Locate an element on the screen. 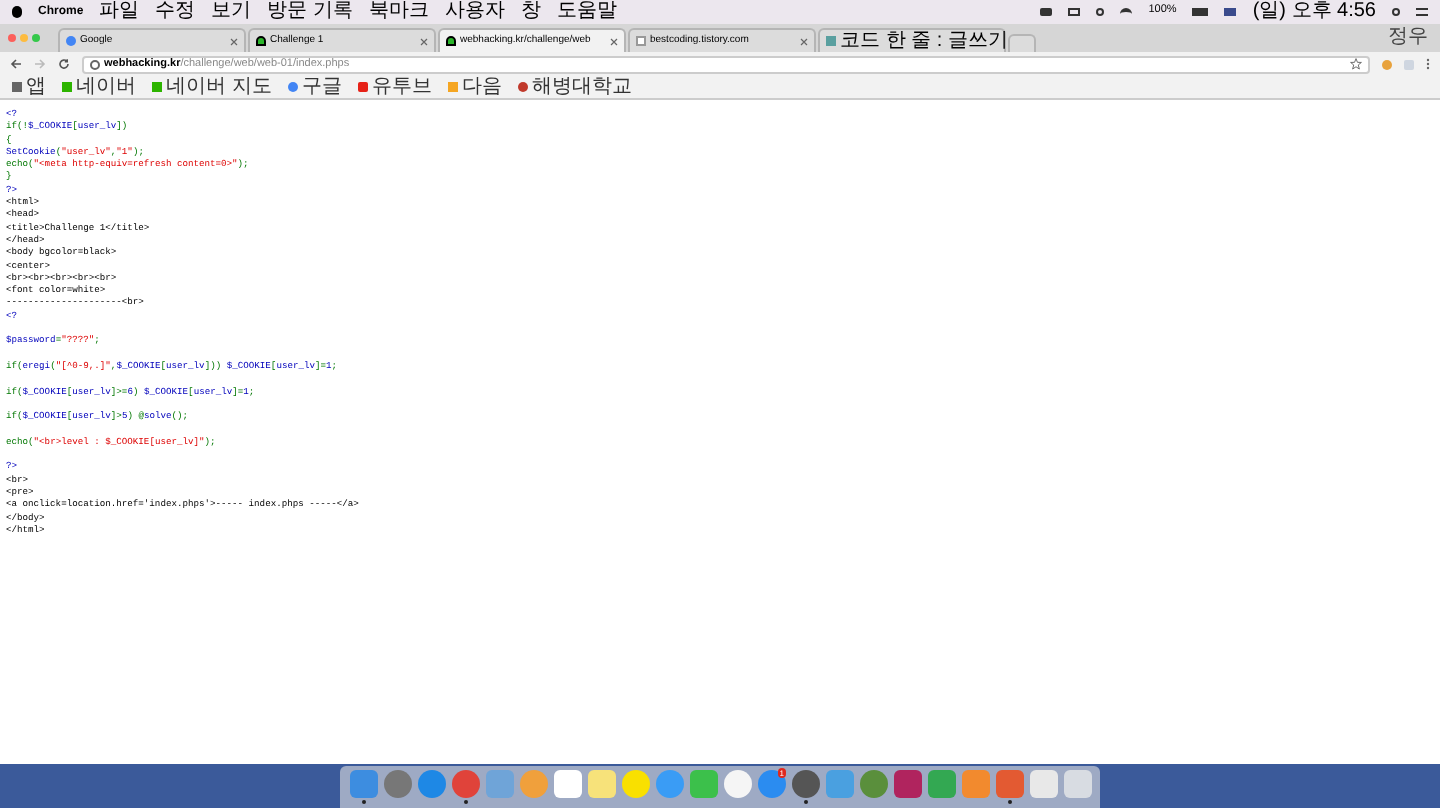 The image size is (1440, 808). bookmark: 네이버 is located at coordinates (106, 87).